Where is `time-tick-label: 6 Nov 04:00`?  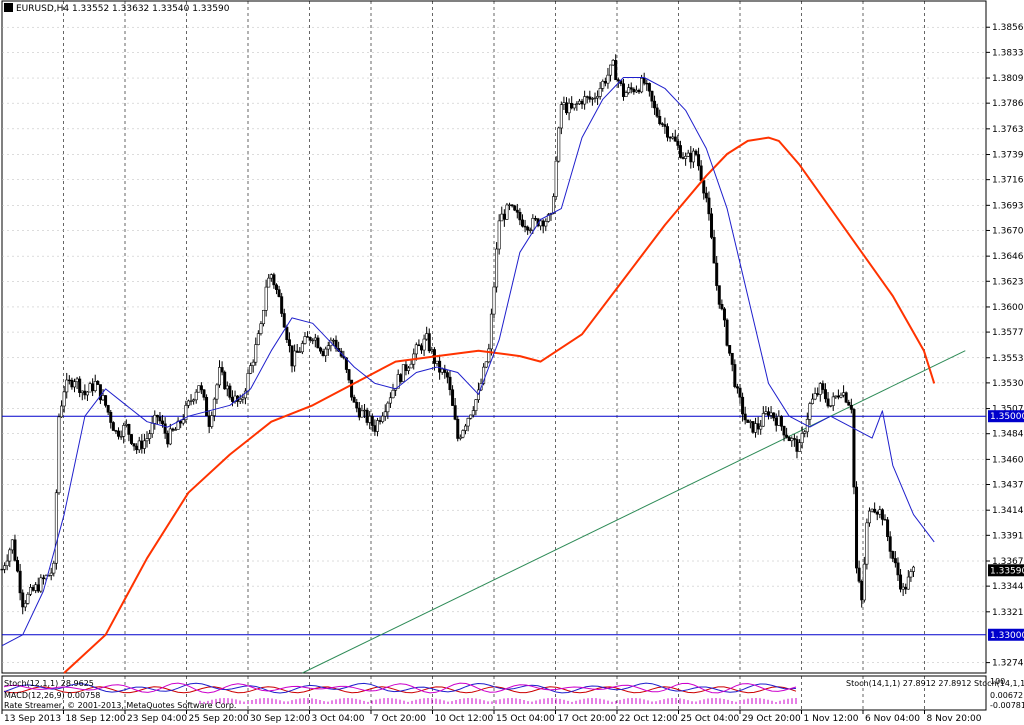
time-tick-label: 6 Nov 04:00 is located at coordinates (892, 719).